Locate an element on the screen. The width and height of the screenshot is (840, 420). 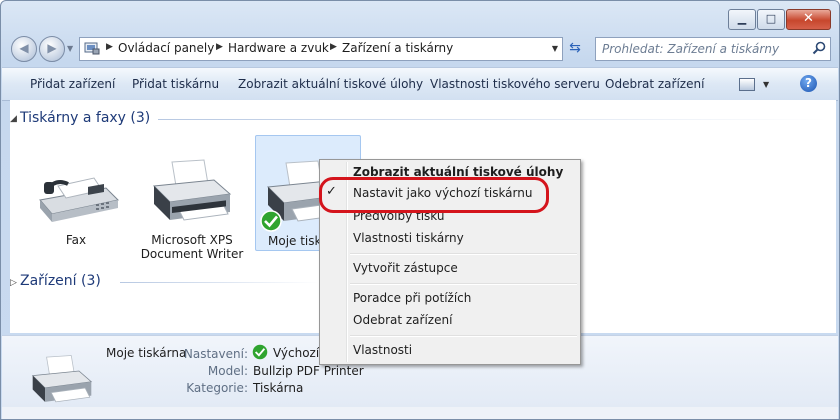
red-highlight-annotation is located at coordinates (434, 195).